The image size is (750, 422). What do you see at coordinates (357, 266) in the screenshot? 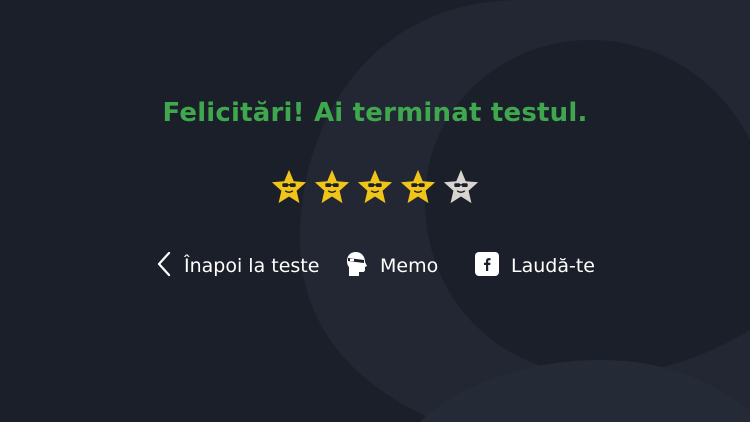
I see `head-bandage-icon` at bounding box center [357, 266].